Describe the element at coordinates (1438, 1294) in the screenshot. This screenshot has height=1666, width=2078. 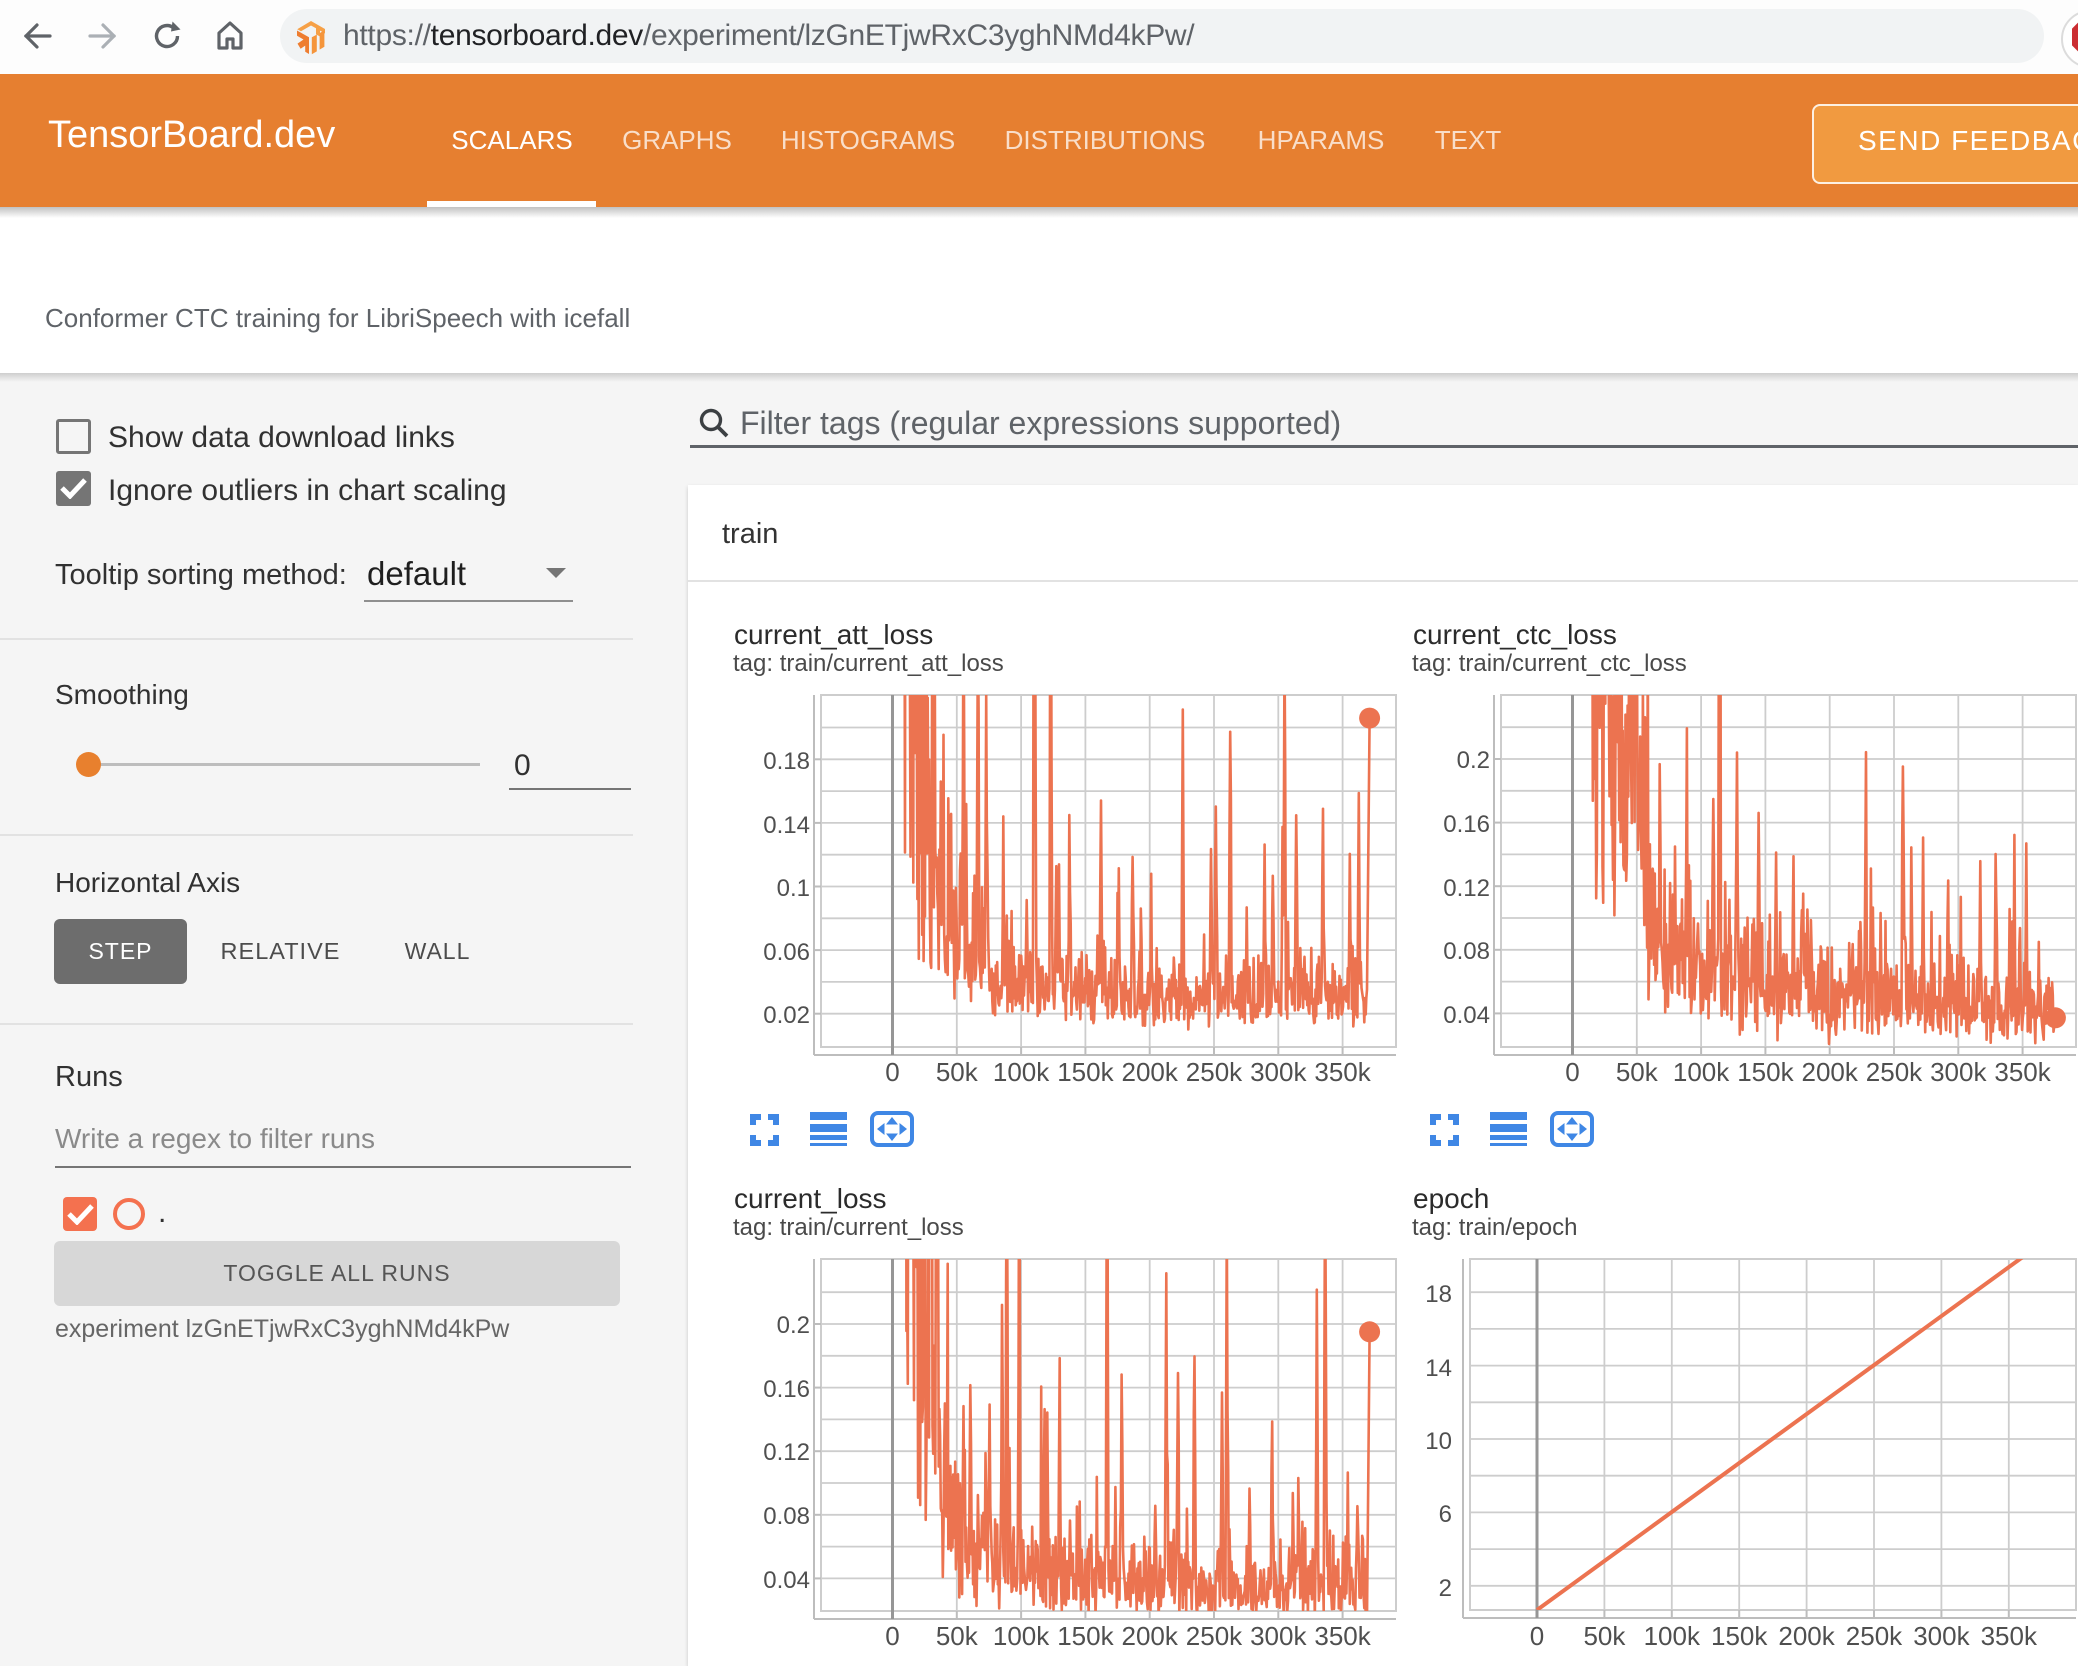
I see `svg-text: 18` at that location.